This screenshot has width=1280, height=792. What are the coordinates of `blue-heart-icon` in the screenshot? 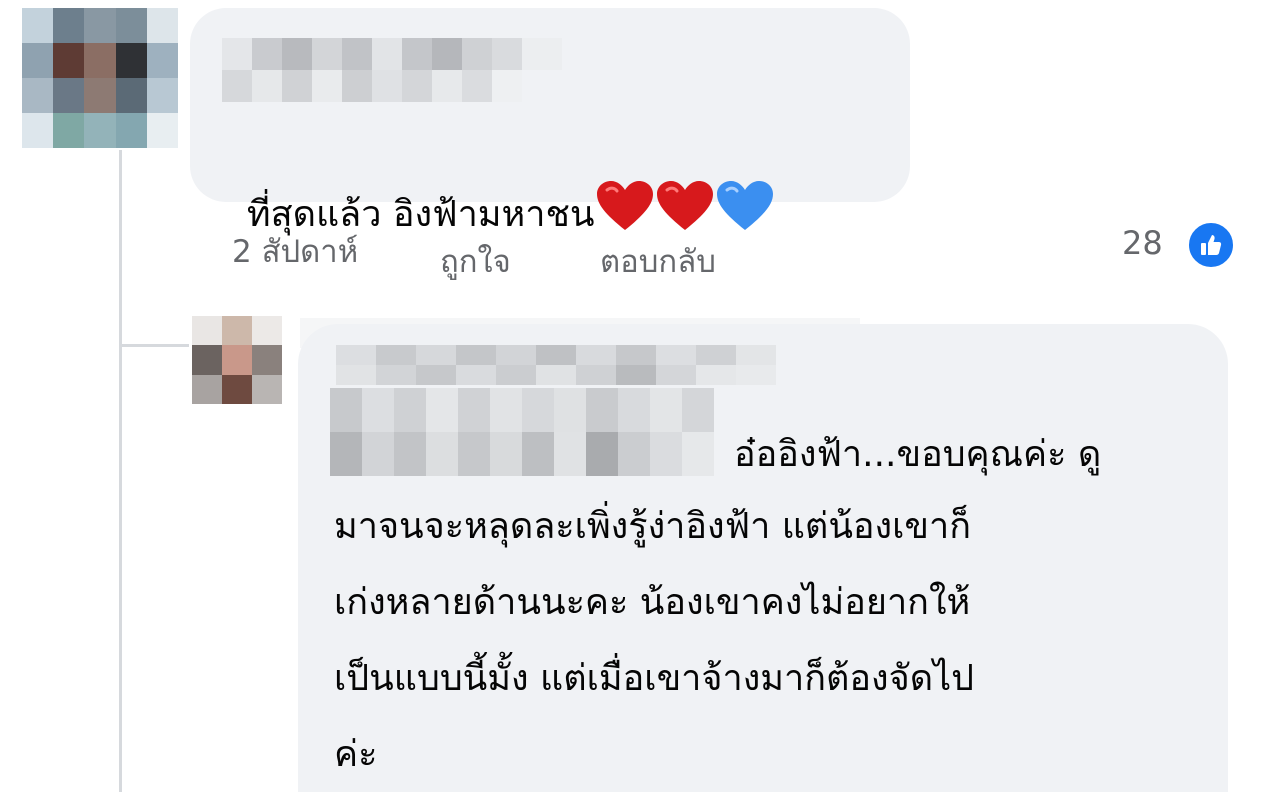 It's located at (745, 216).